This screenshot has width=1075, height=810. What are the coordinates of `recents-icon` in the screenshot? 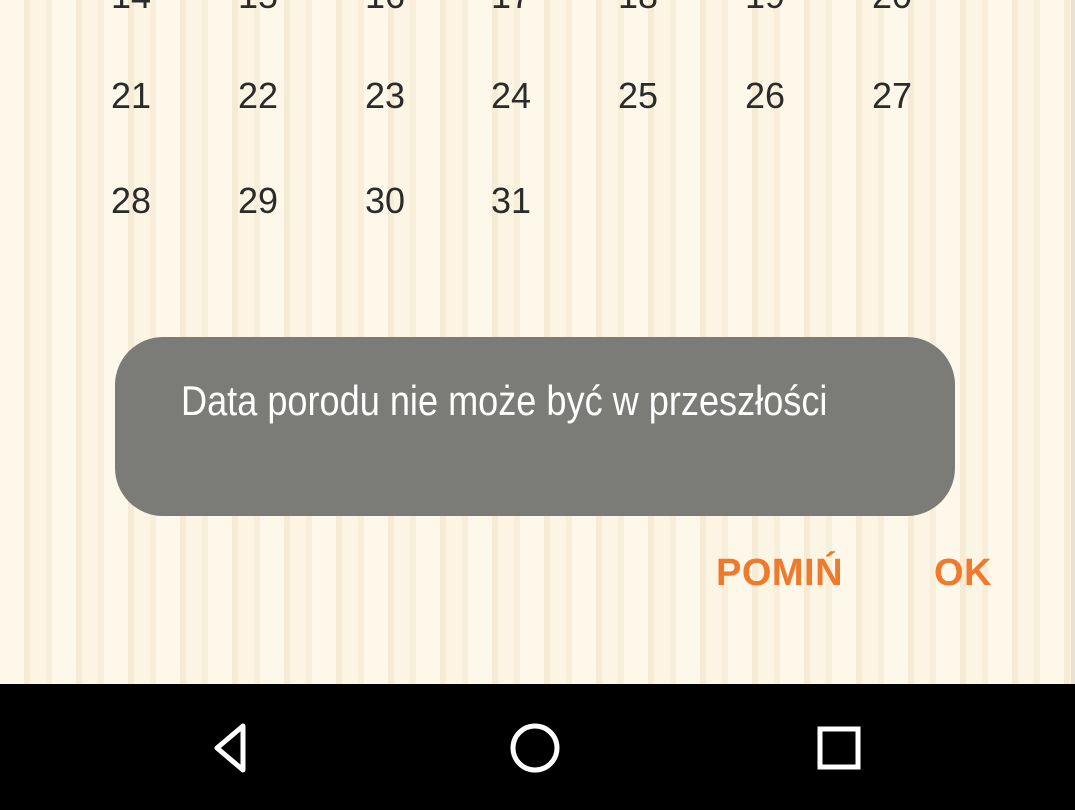 It's located at (839, 748).